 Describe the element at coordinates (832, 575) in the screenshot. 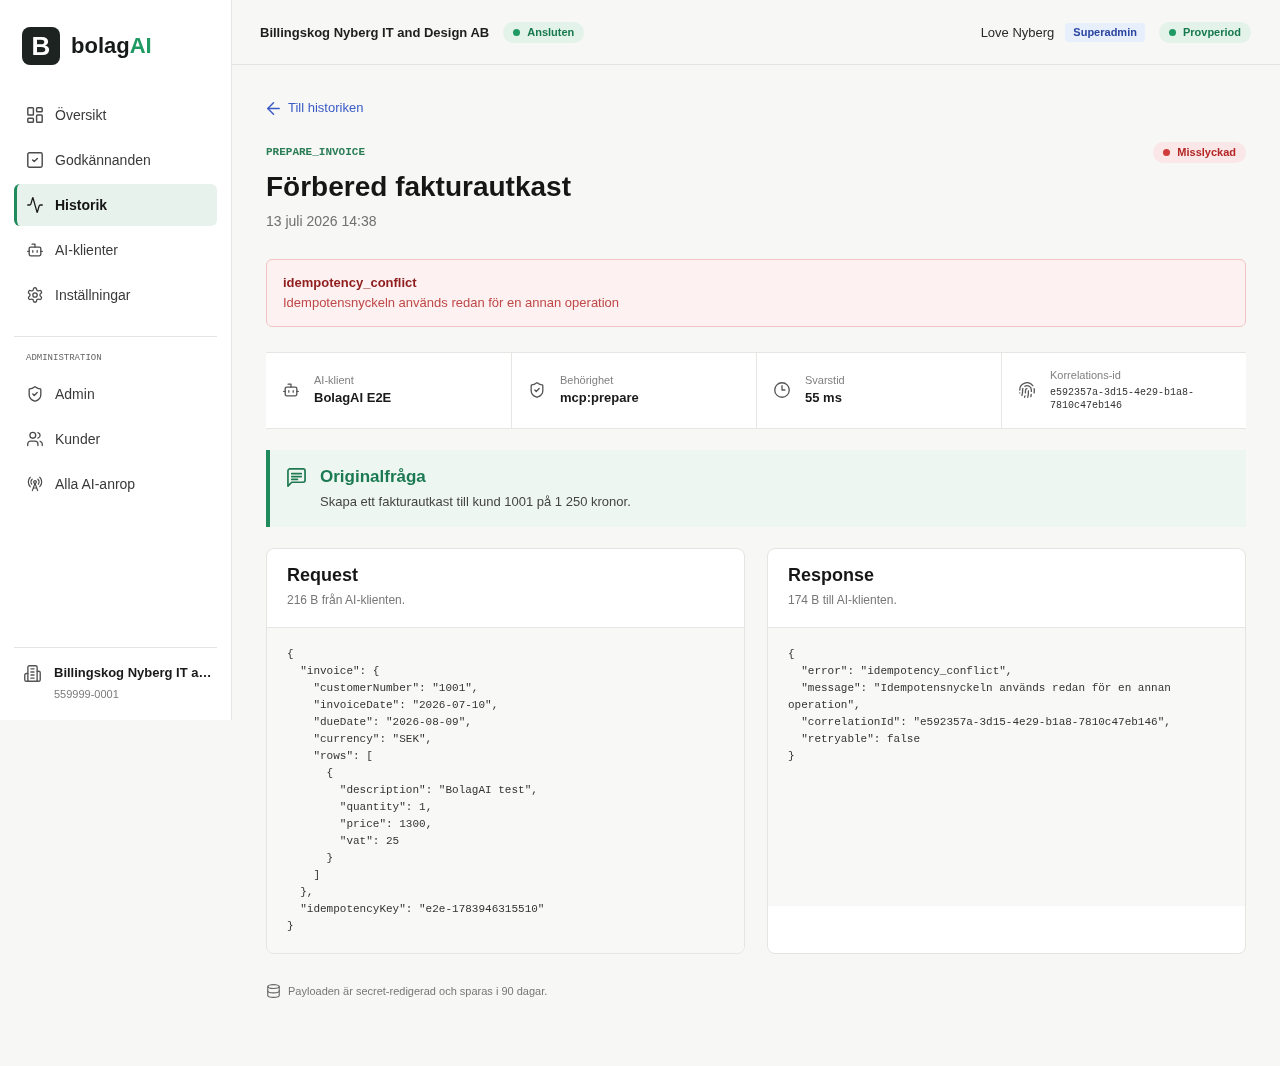

I see `card-title: Response` at that location.